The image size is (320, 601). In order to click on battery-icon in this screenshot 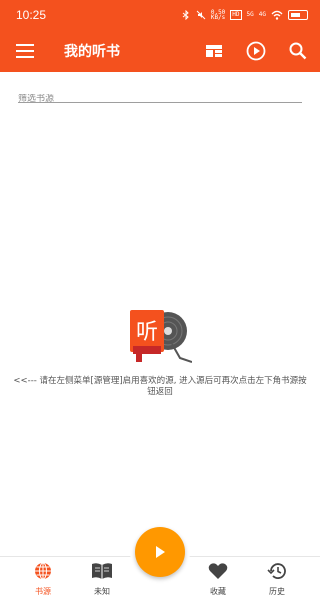, I will do `click(298, 15)`.